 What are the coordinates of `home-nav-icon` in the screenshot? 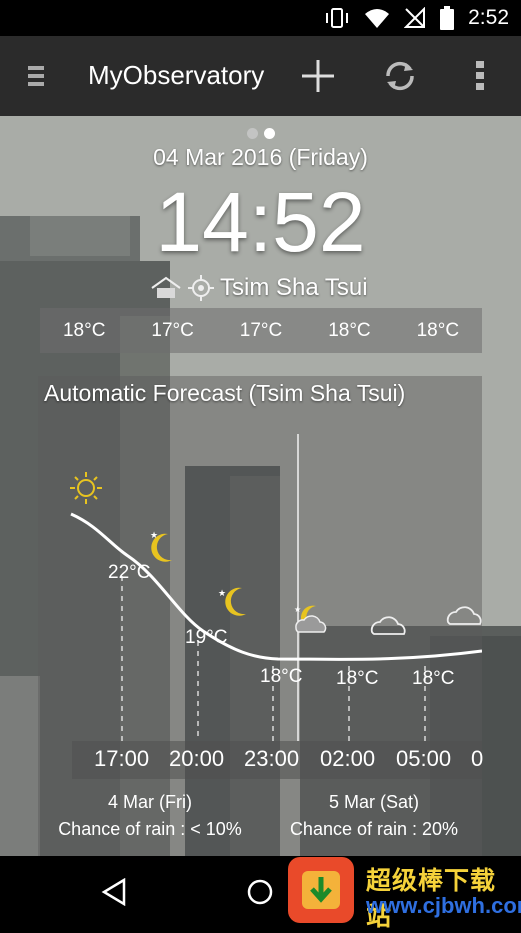 It's located at (260, 892).